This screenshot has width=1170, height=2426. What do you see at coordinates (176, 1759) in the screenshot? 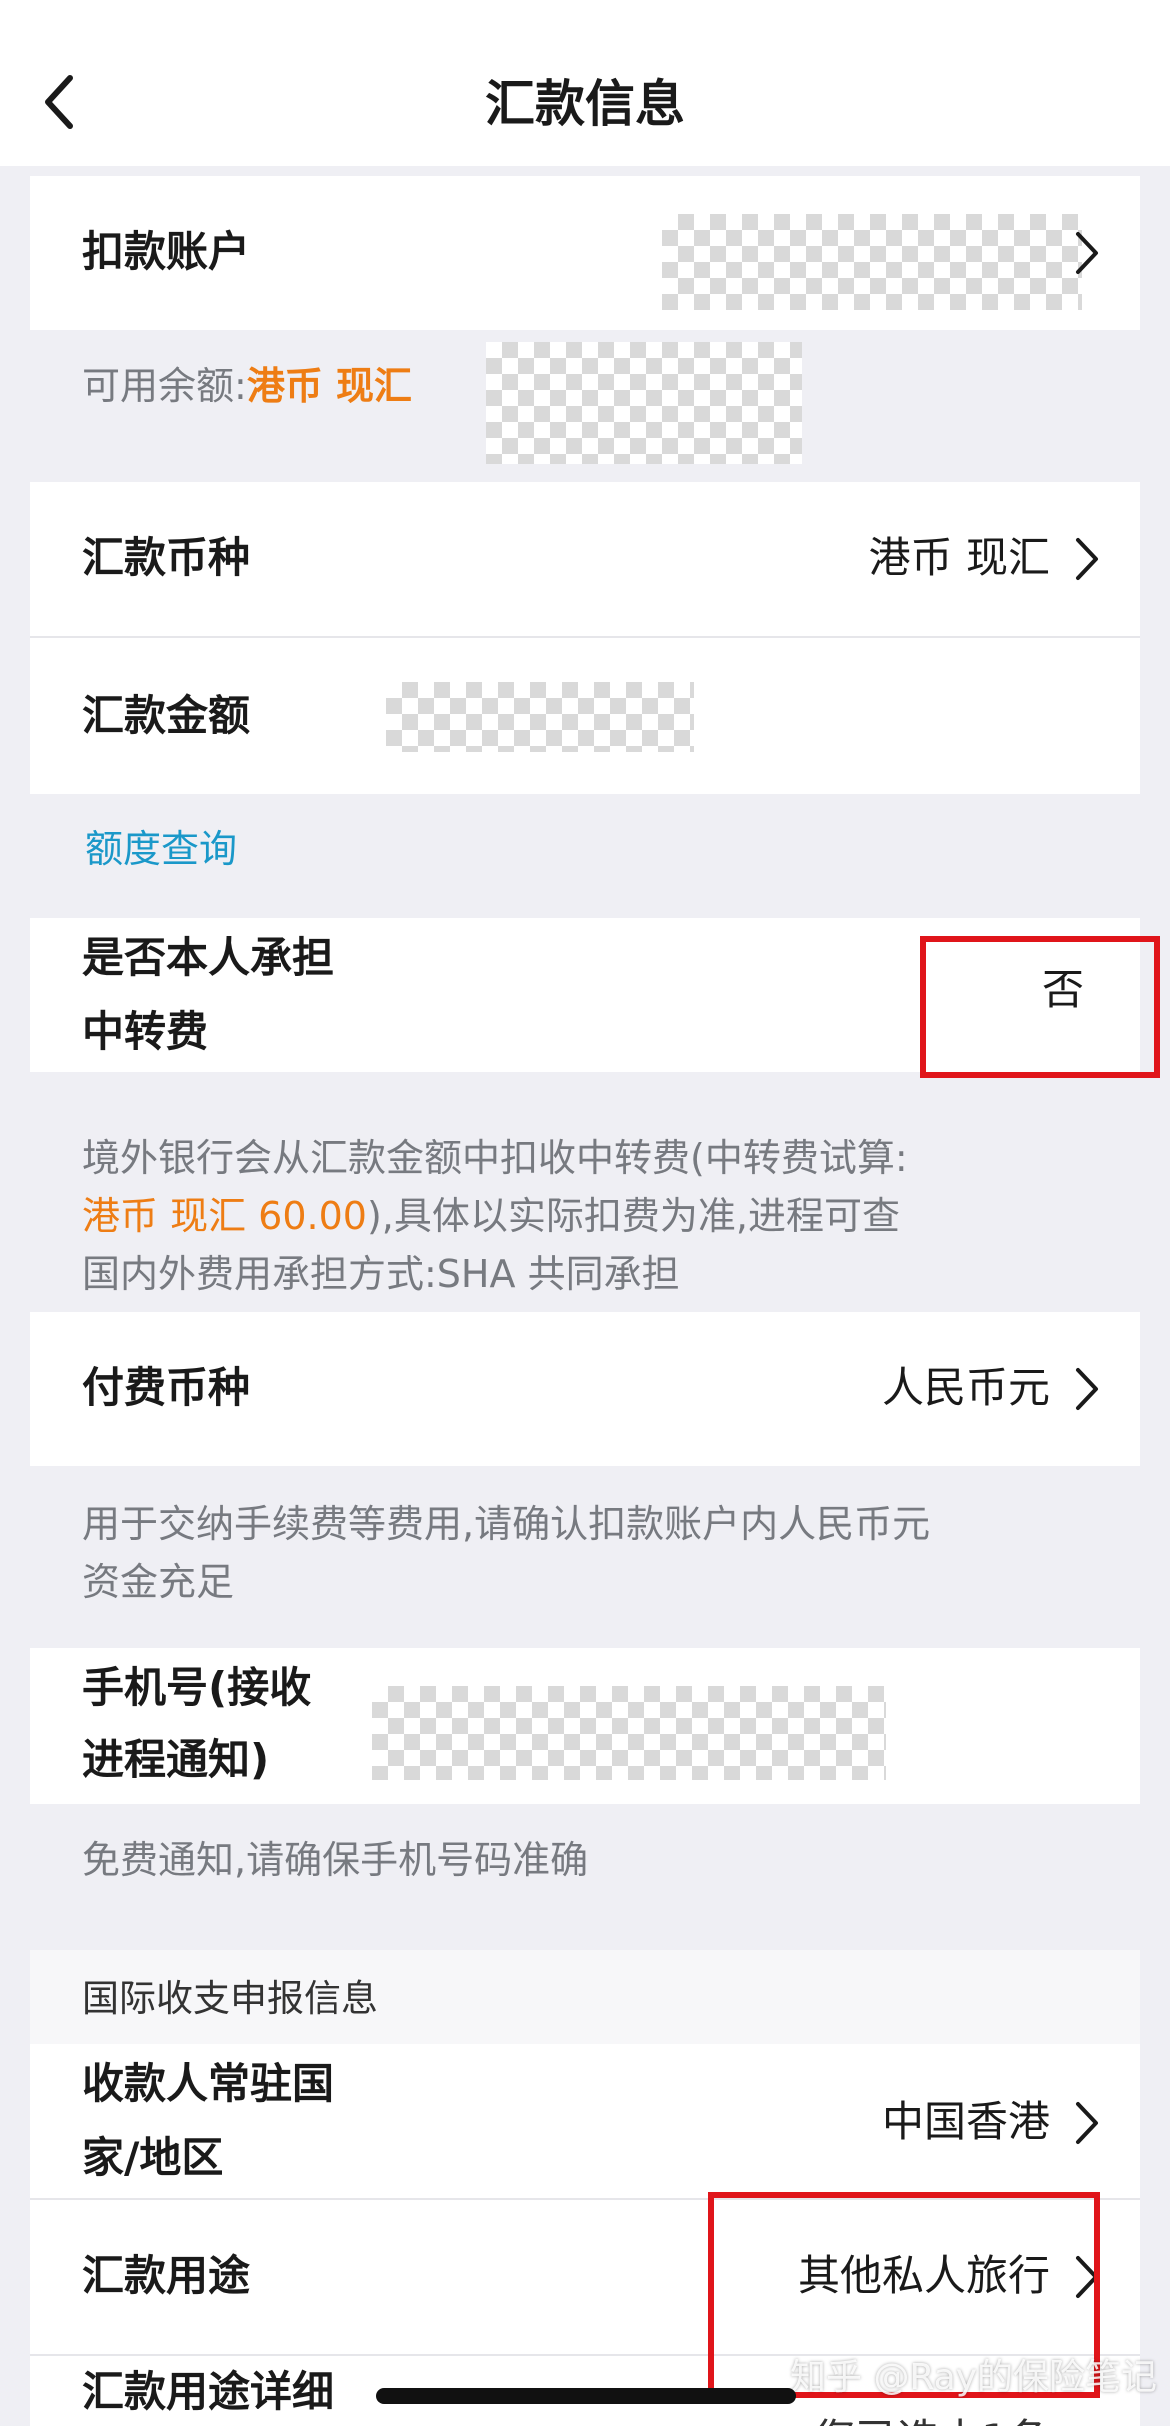
I see `phone-label-line2: 进程通知)` at bounding box center [176, 1759].